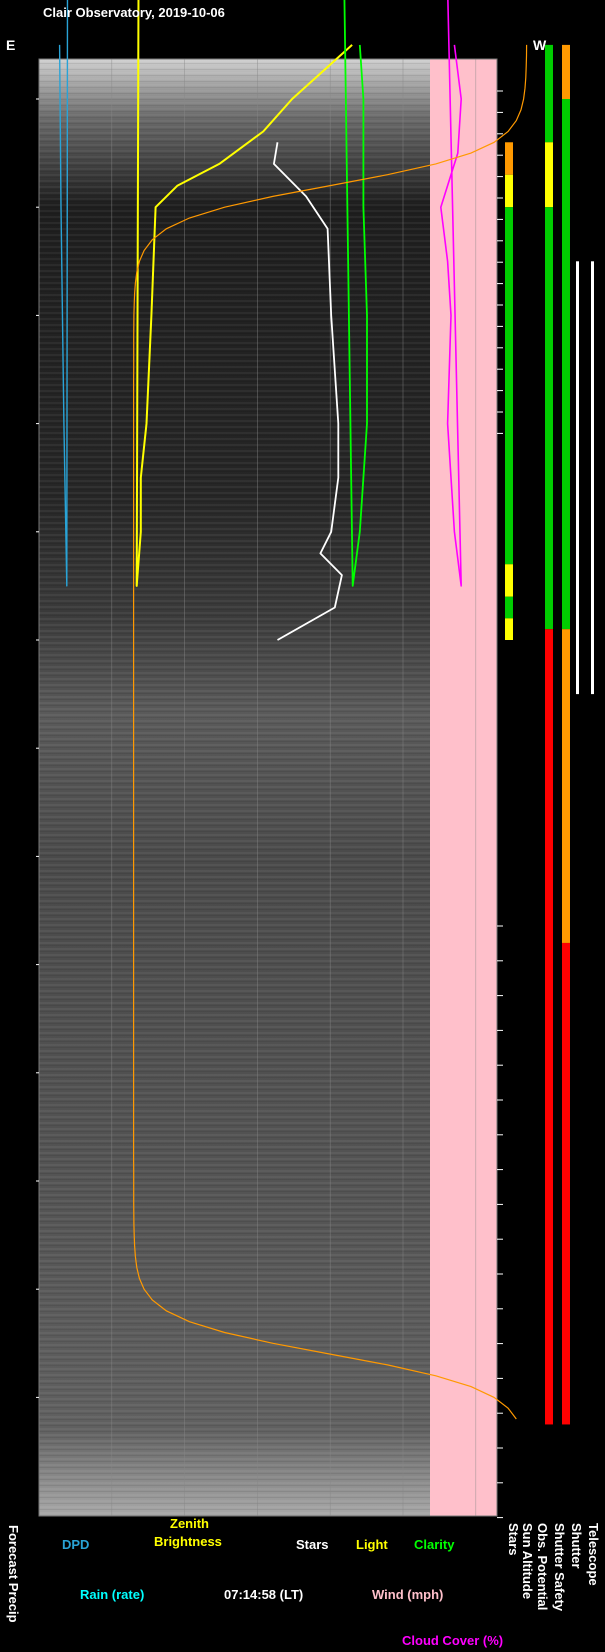  I want to click on telescope-label: Telescope, so click(593, 1554).